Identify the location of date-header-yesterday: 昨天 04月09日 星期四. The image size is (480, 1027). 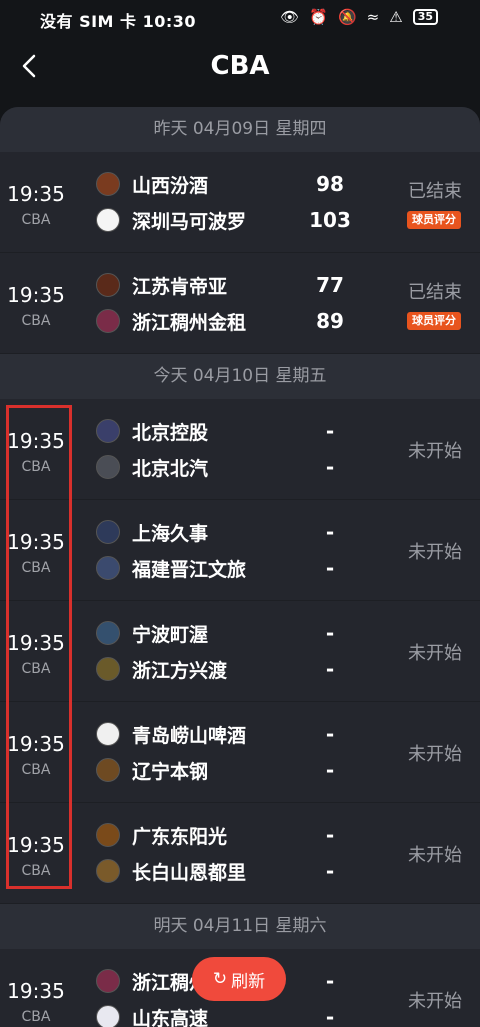
(240, 129).